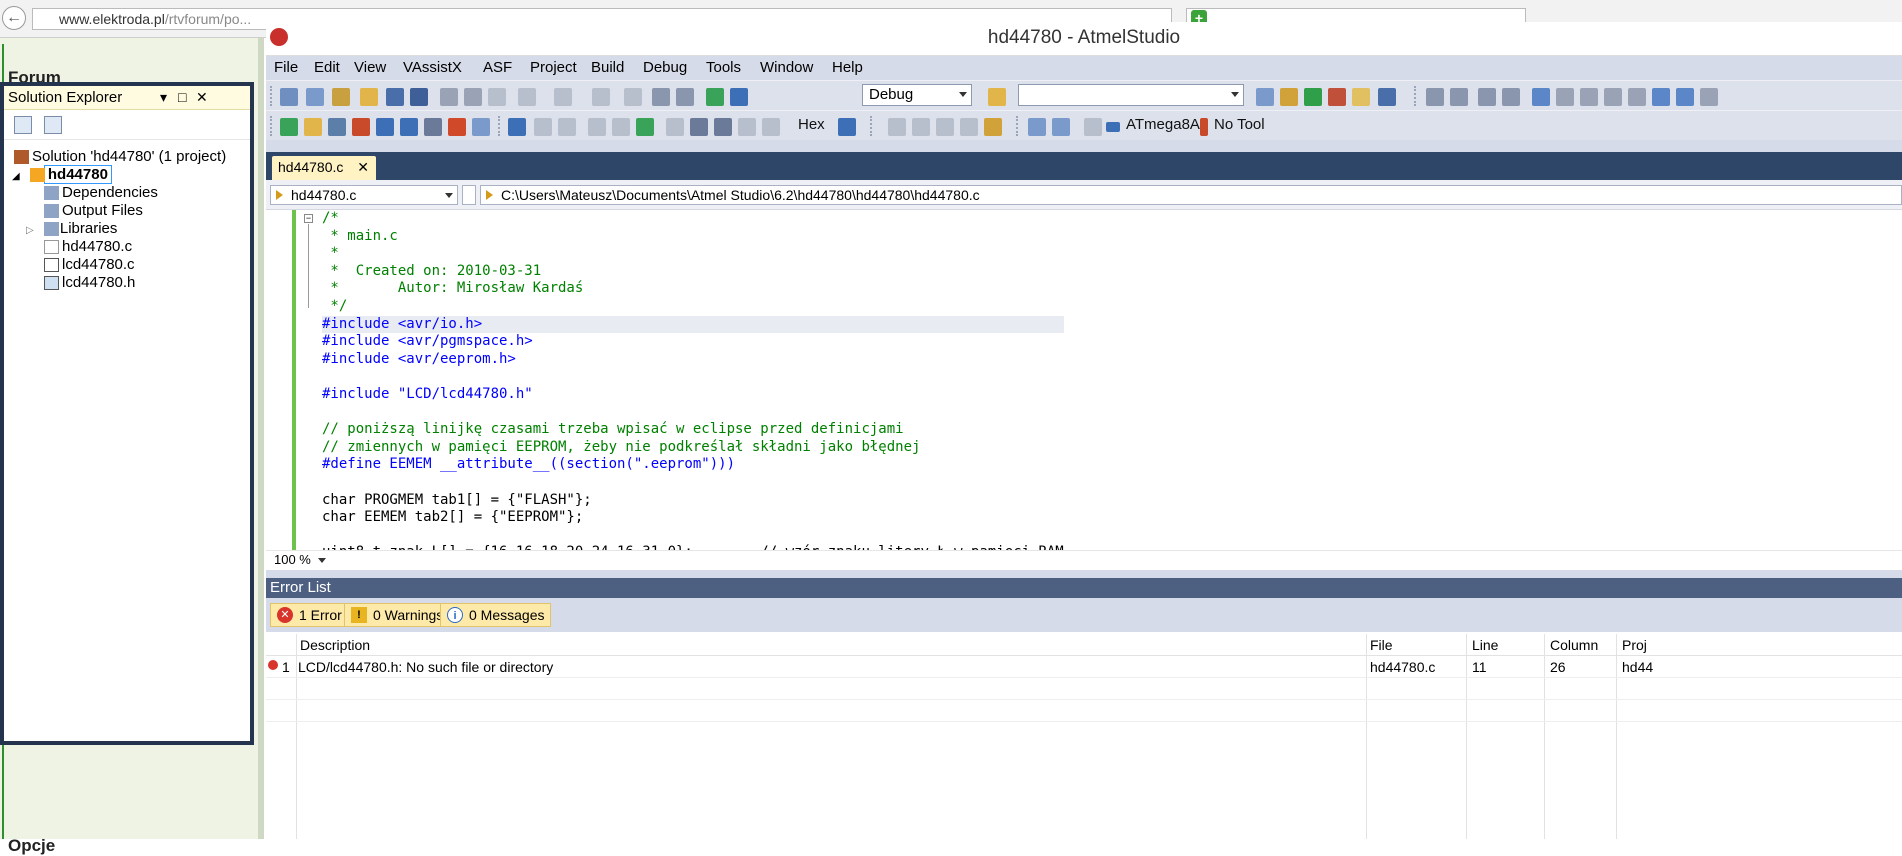 This screenshot has height=856, width=1902. What do you see at coordinates (567, 127) in the screenshot?
I see `stop-icon` at bounding box center [567, 127].